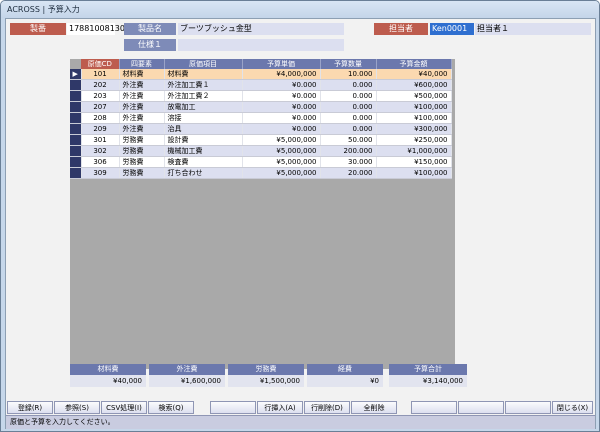 This screenshot has height=432, width=600. What do you see at coordinates (348, 140) in the screenshot?
I see `cell-qty: 50.000` at bounding box center [348, 140].